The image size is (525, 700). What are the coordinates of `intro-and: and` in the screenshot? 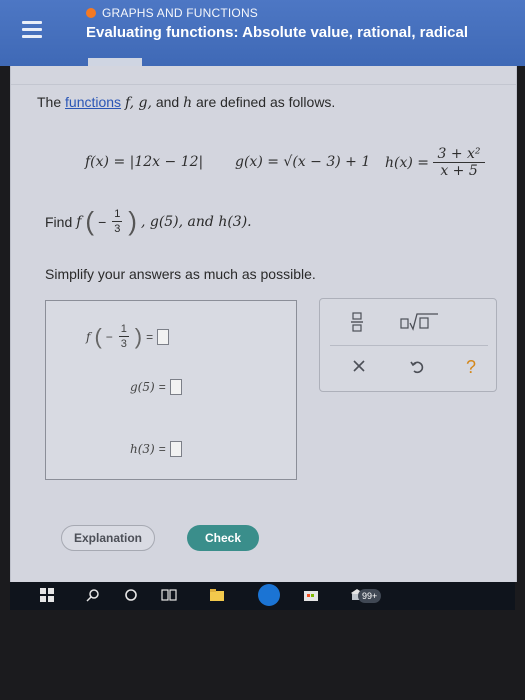 It's located at (167, 102).